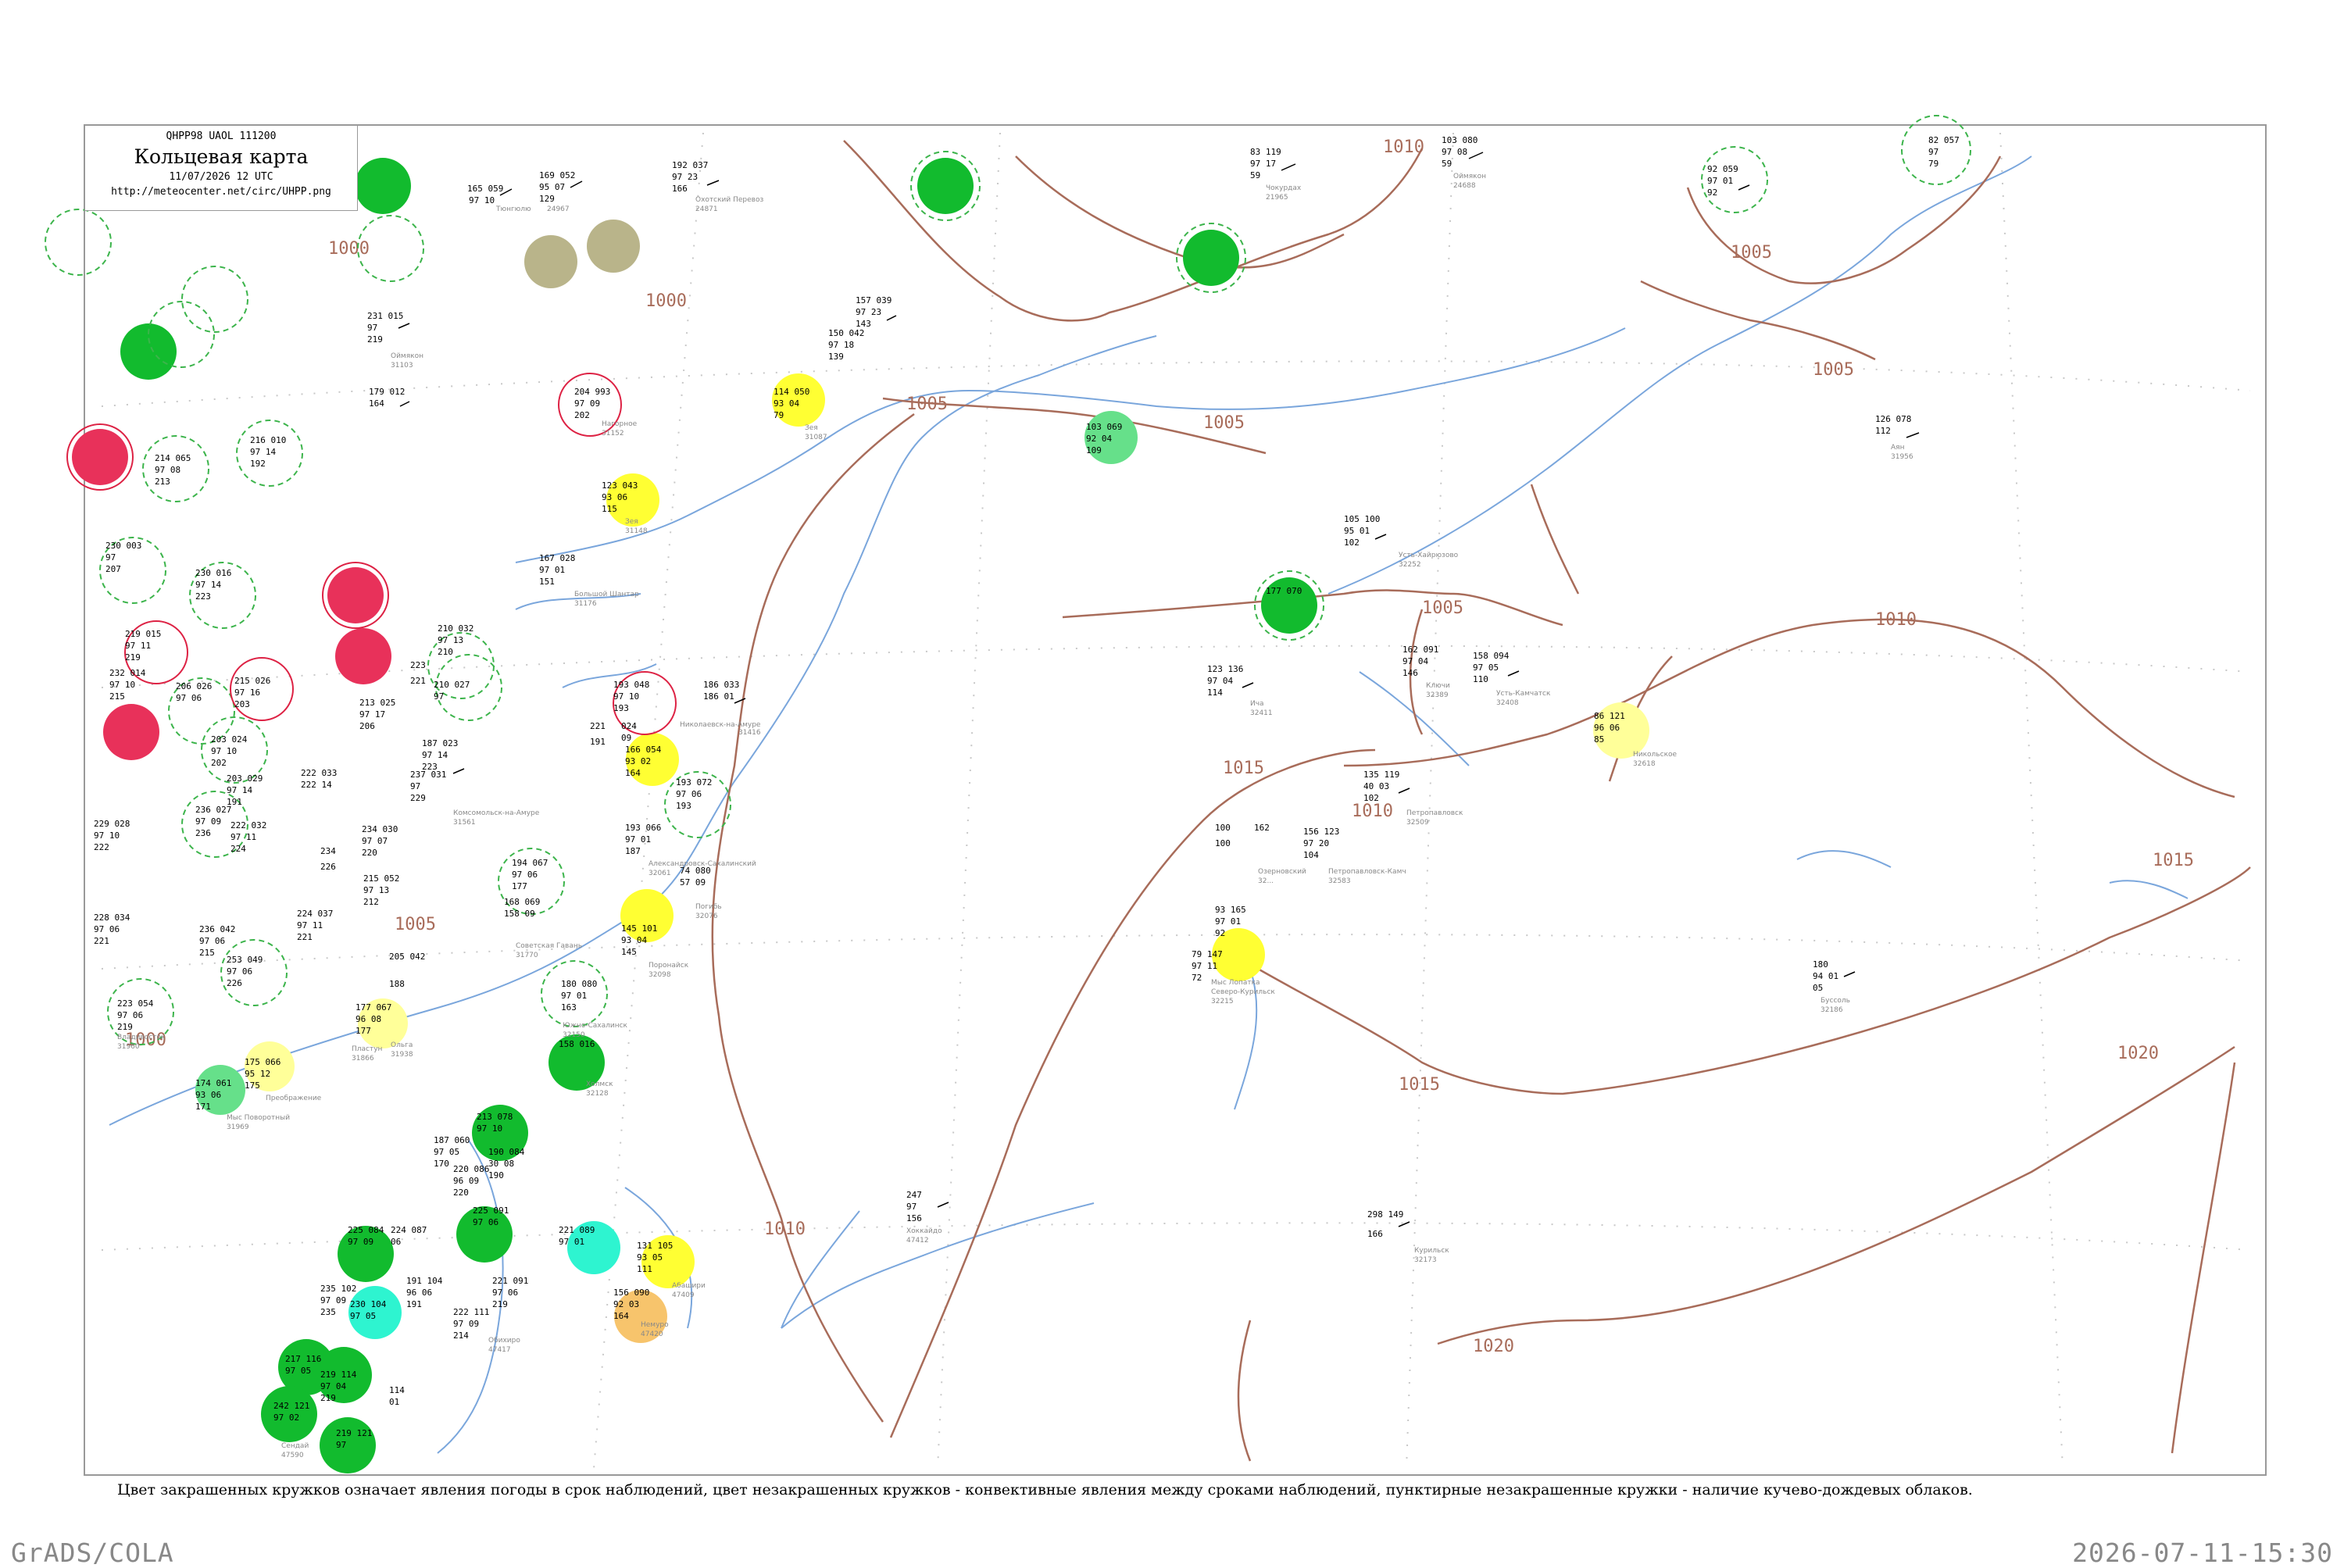 Image resolution: width=2344 pixels, height=1568 pixels. What do you see at coordinates (409, 1230) in the screenshot?
I see `svg-text: 224 087` at bounding box center [409, 1230].